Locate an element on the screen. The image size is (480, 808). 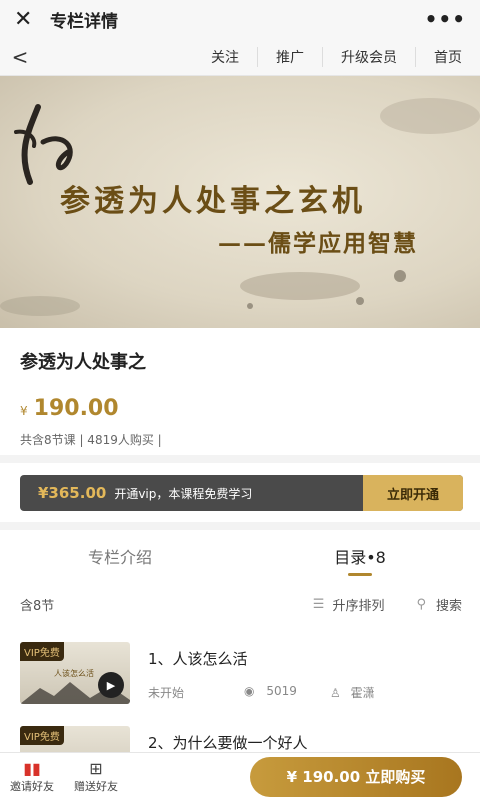
banner-title: 参透为人处事之玄机 is located at coordinates (213, 201).